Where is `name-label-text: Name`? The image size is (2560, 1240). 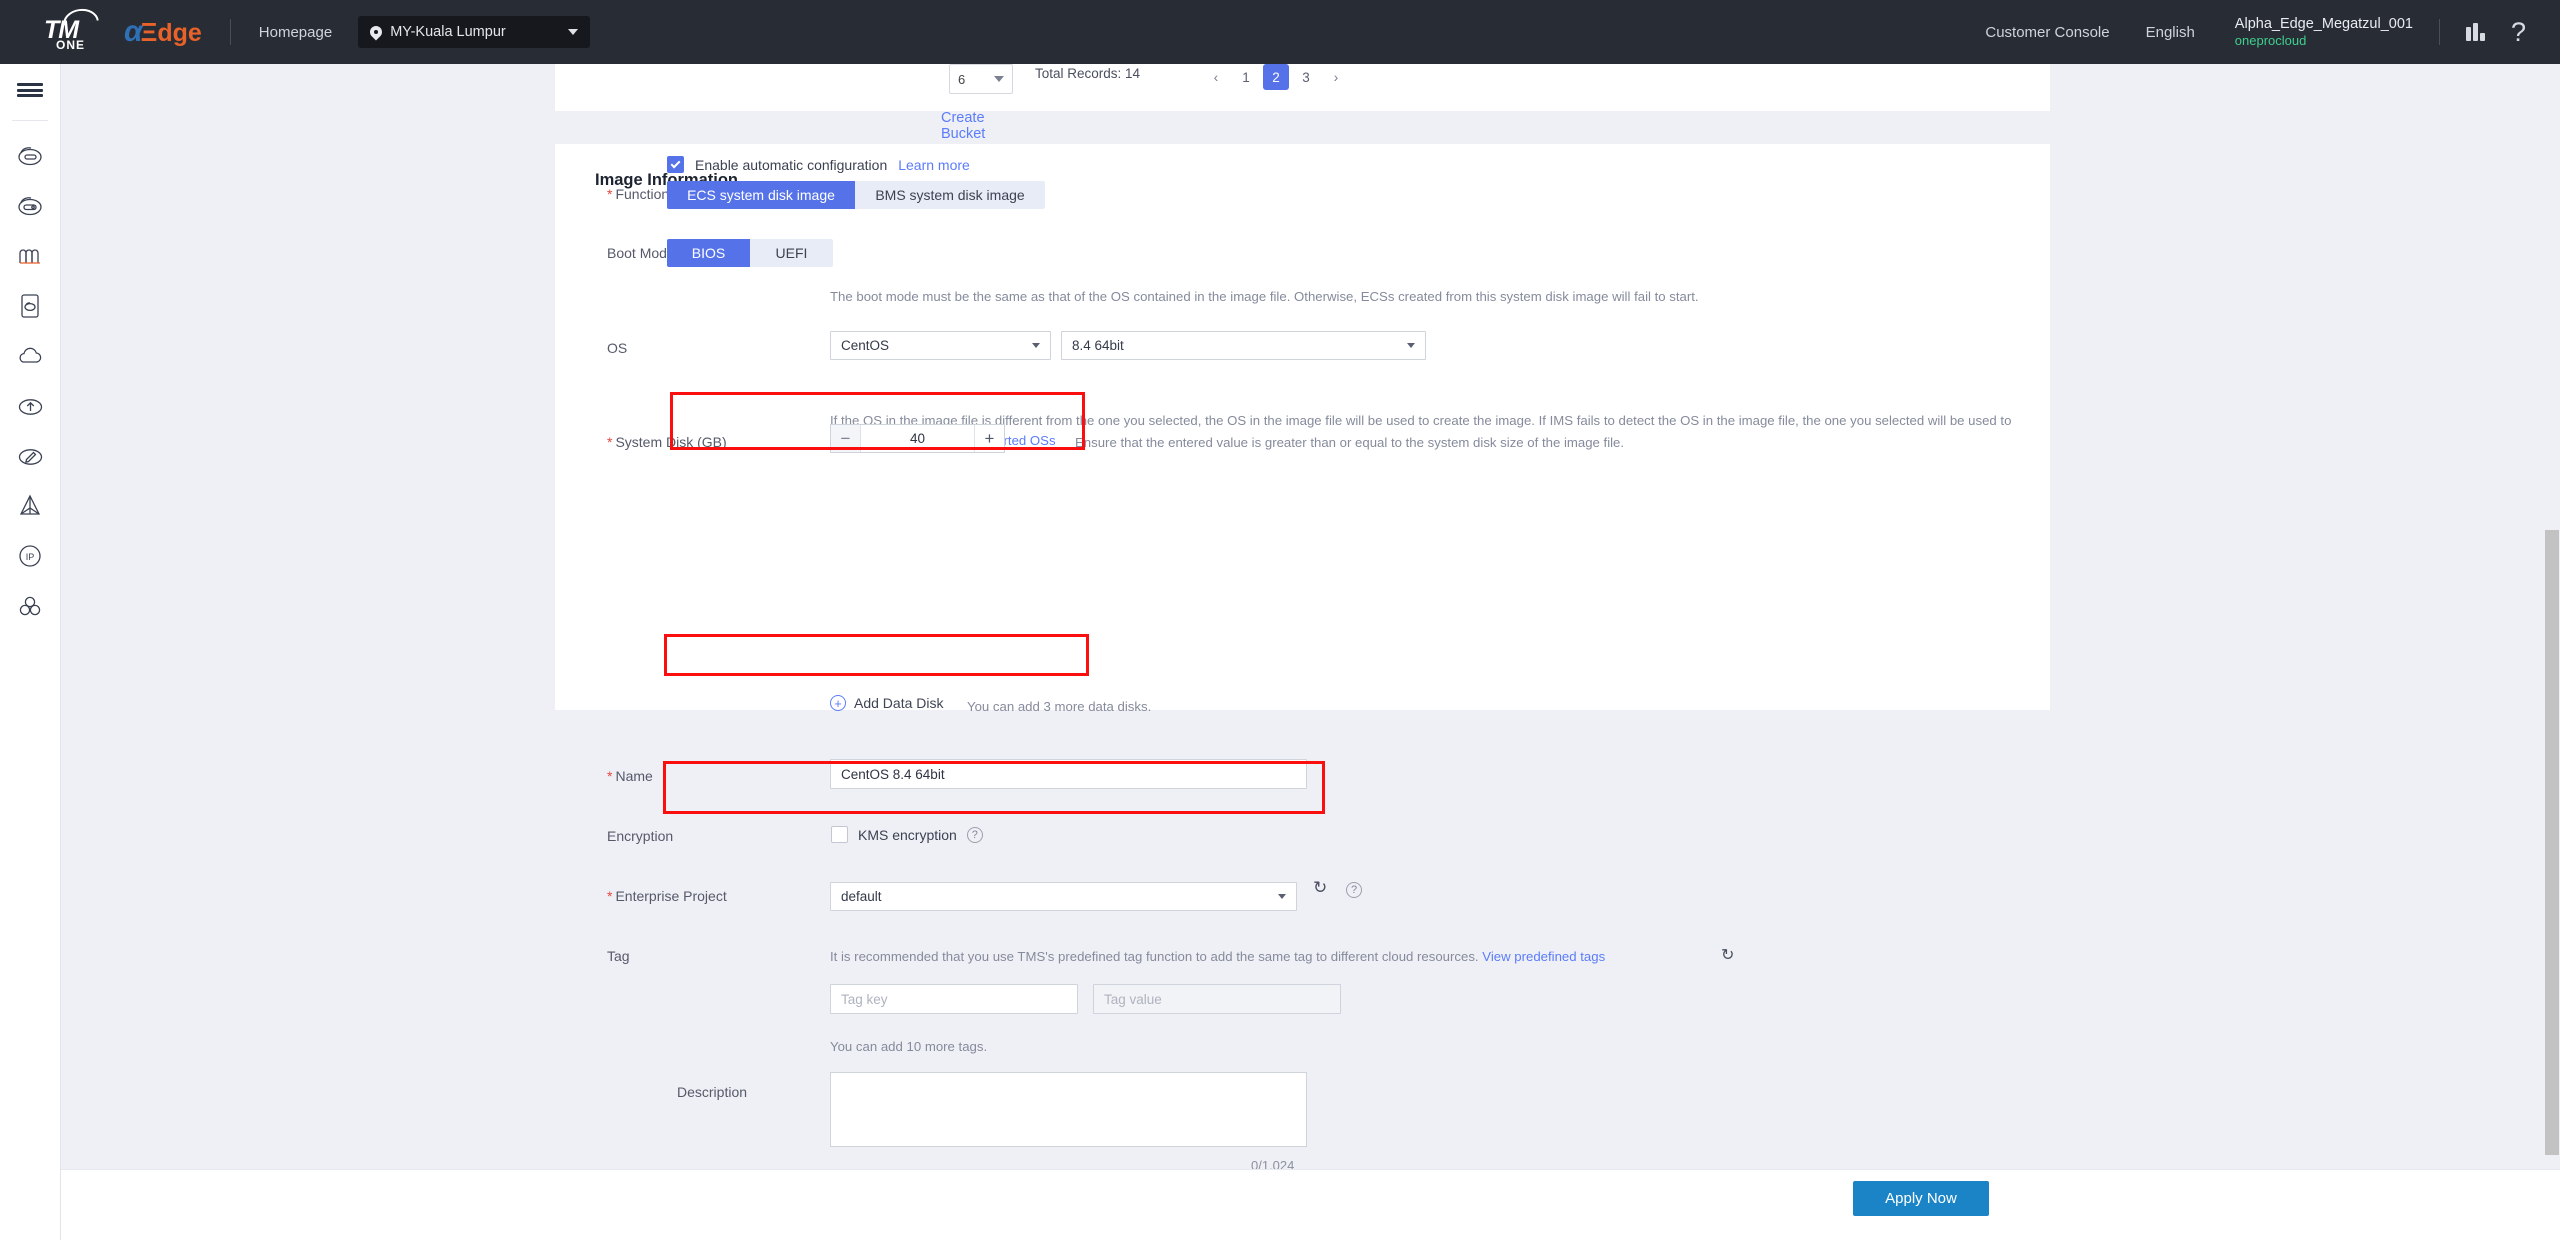
name-label-text: Name is located at coordinates (634, 776).